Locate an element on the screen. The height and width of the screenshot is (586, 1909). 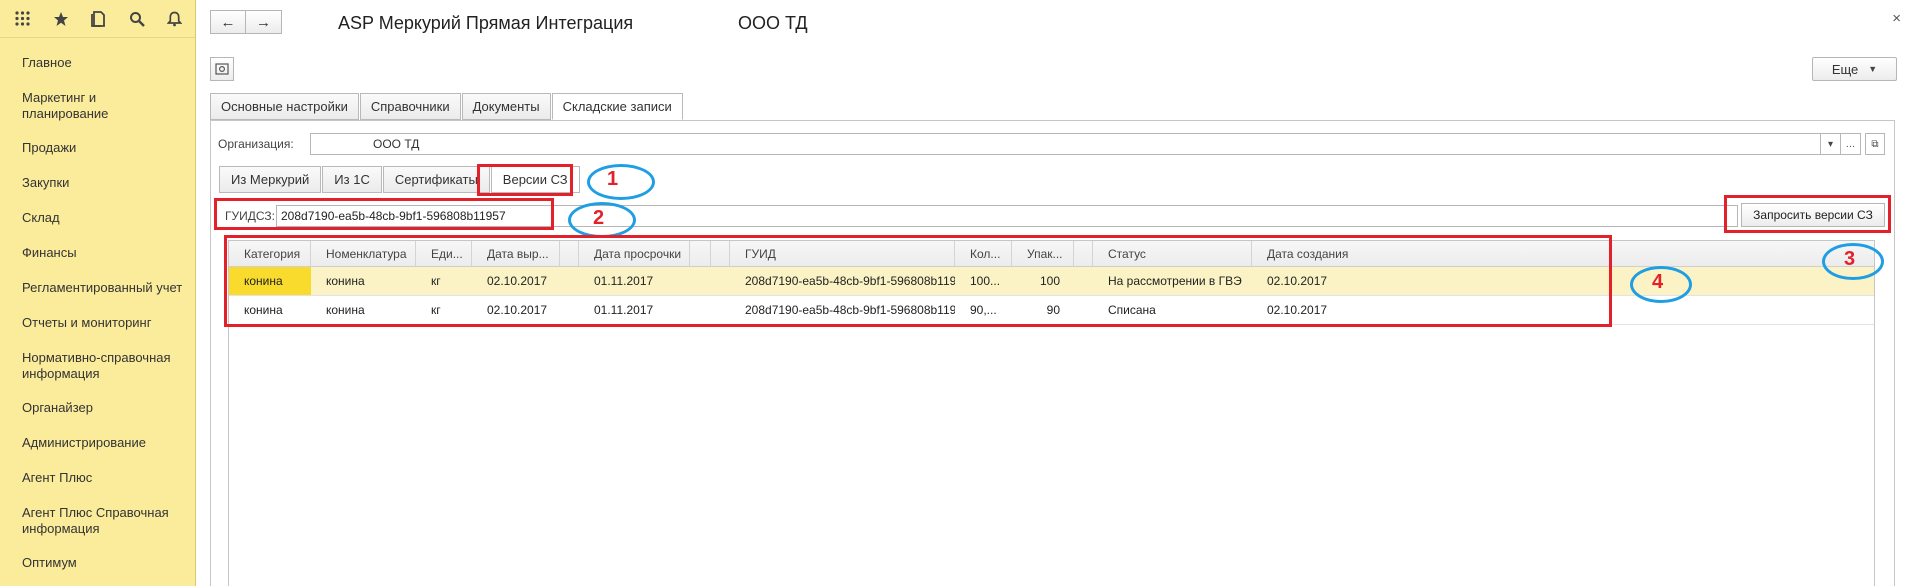
sidebar-item-regulated-accounting: Регламентированный учет is located at coordinates (97, 288).